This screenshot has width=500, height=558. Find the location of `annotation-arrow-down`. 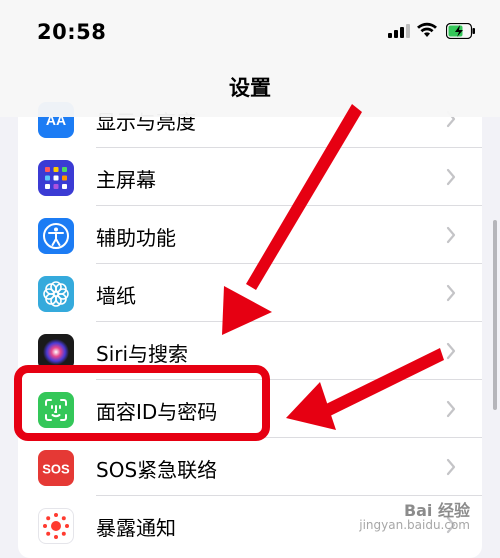

annotation-arrow-down is located at coordinates (292, 219).